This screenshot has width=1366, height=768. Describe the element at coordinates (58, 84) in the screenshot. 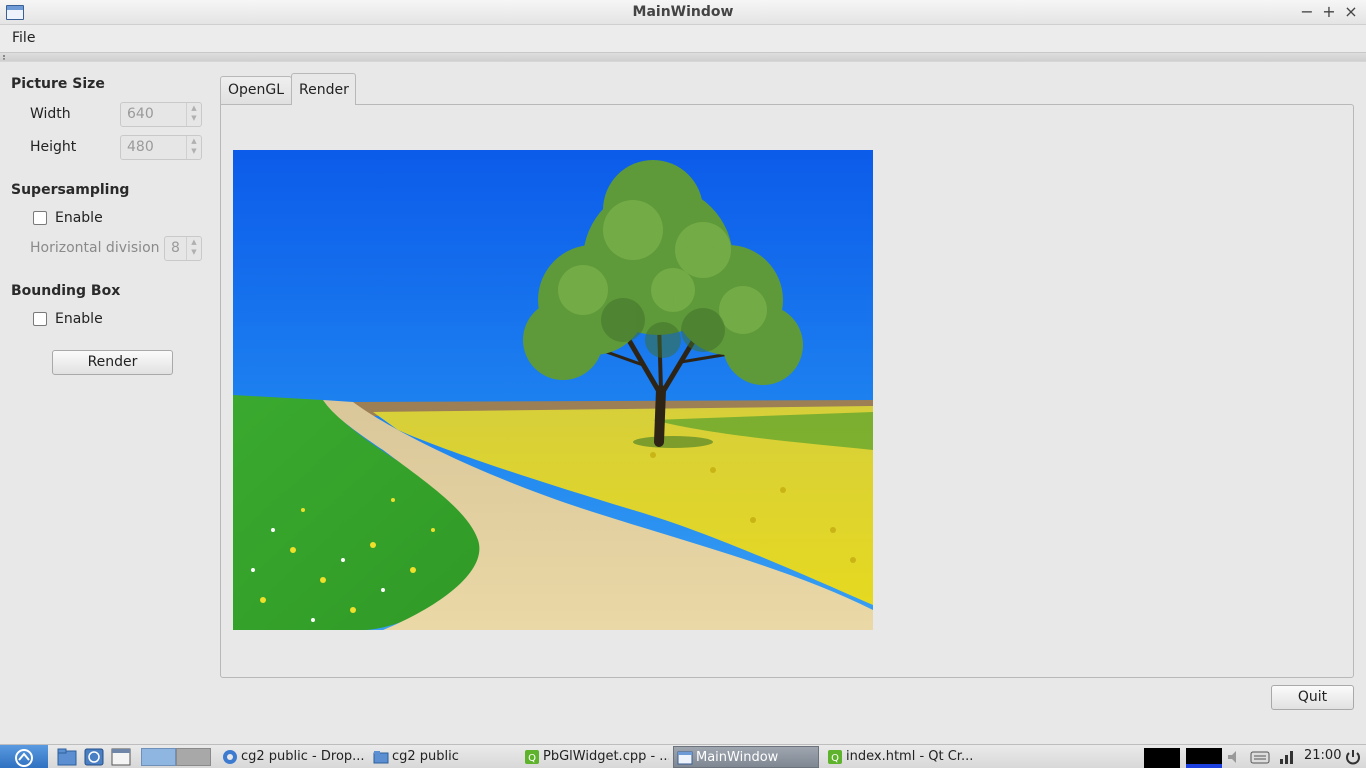

I see `picture-size-title: Picture Size` at that location.